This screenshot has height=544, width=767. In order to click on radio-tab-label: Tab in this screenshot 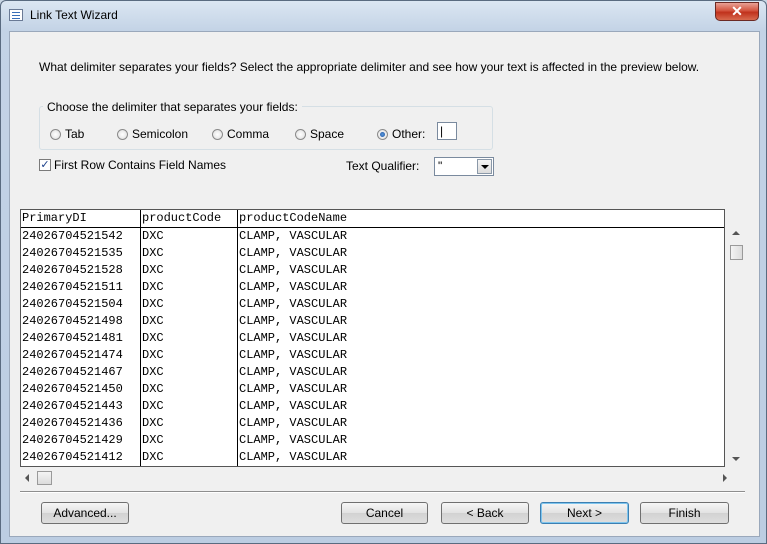, I will do `click(75, 134)`.